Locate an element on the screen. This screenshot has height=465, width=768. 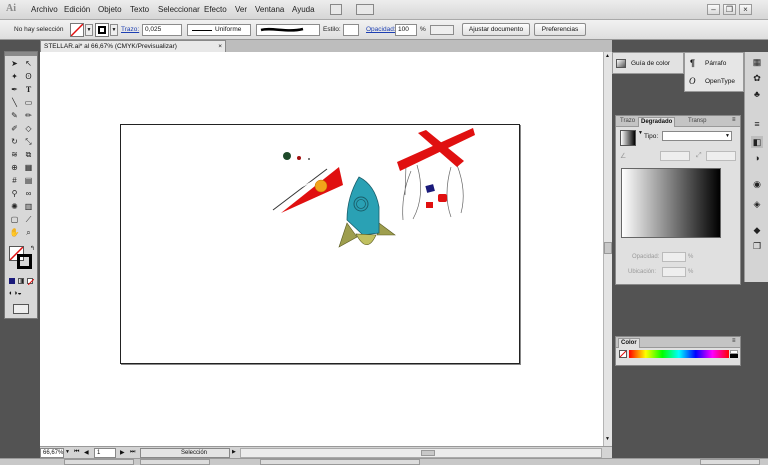
gradient-mode-icon is located at coordinates (21, 281).